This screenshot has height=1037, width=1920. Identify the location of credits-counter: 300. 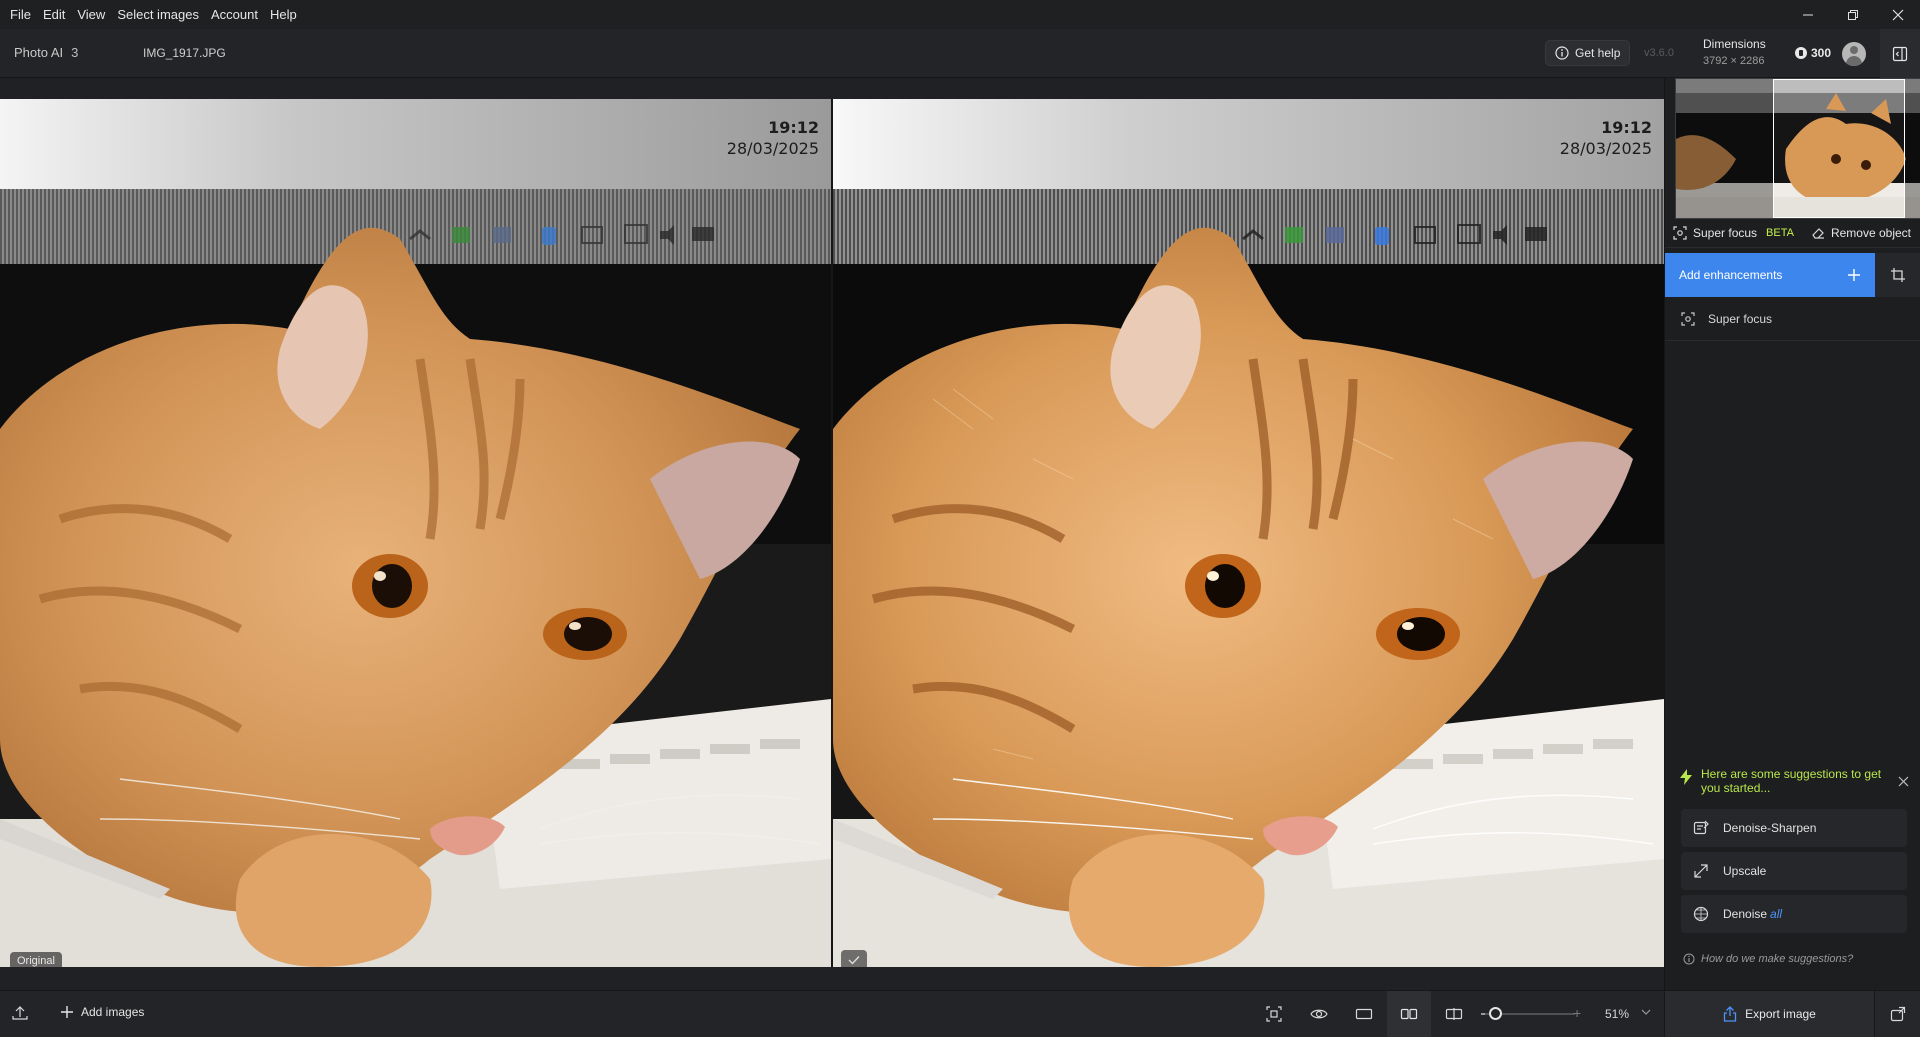
(1813, 53).